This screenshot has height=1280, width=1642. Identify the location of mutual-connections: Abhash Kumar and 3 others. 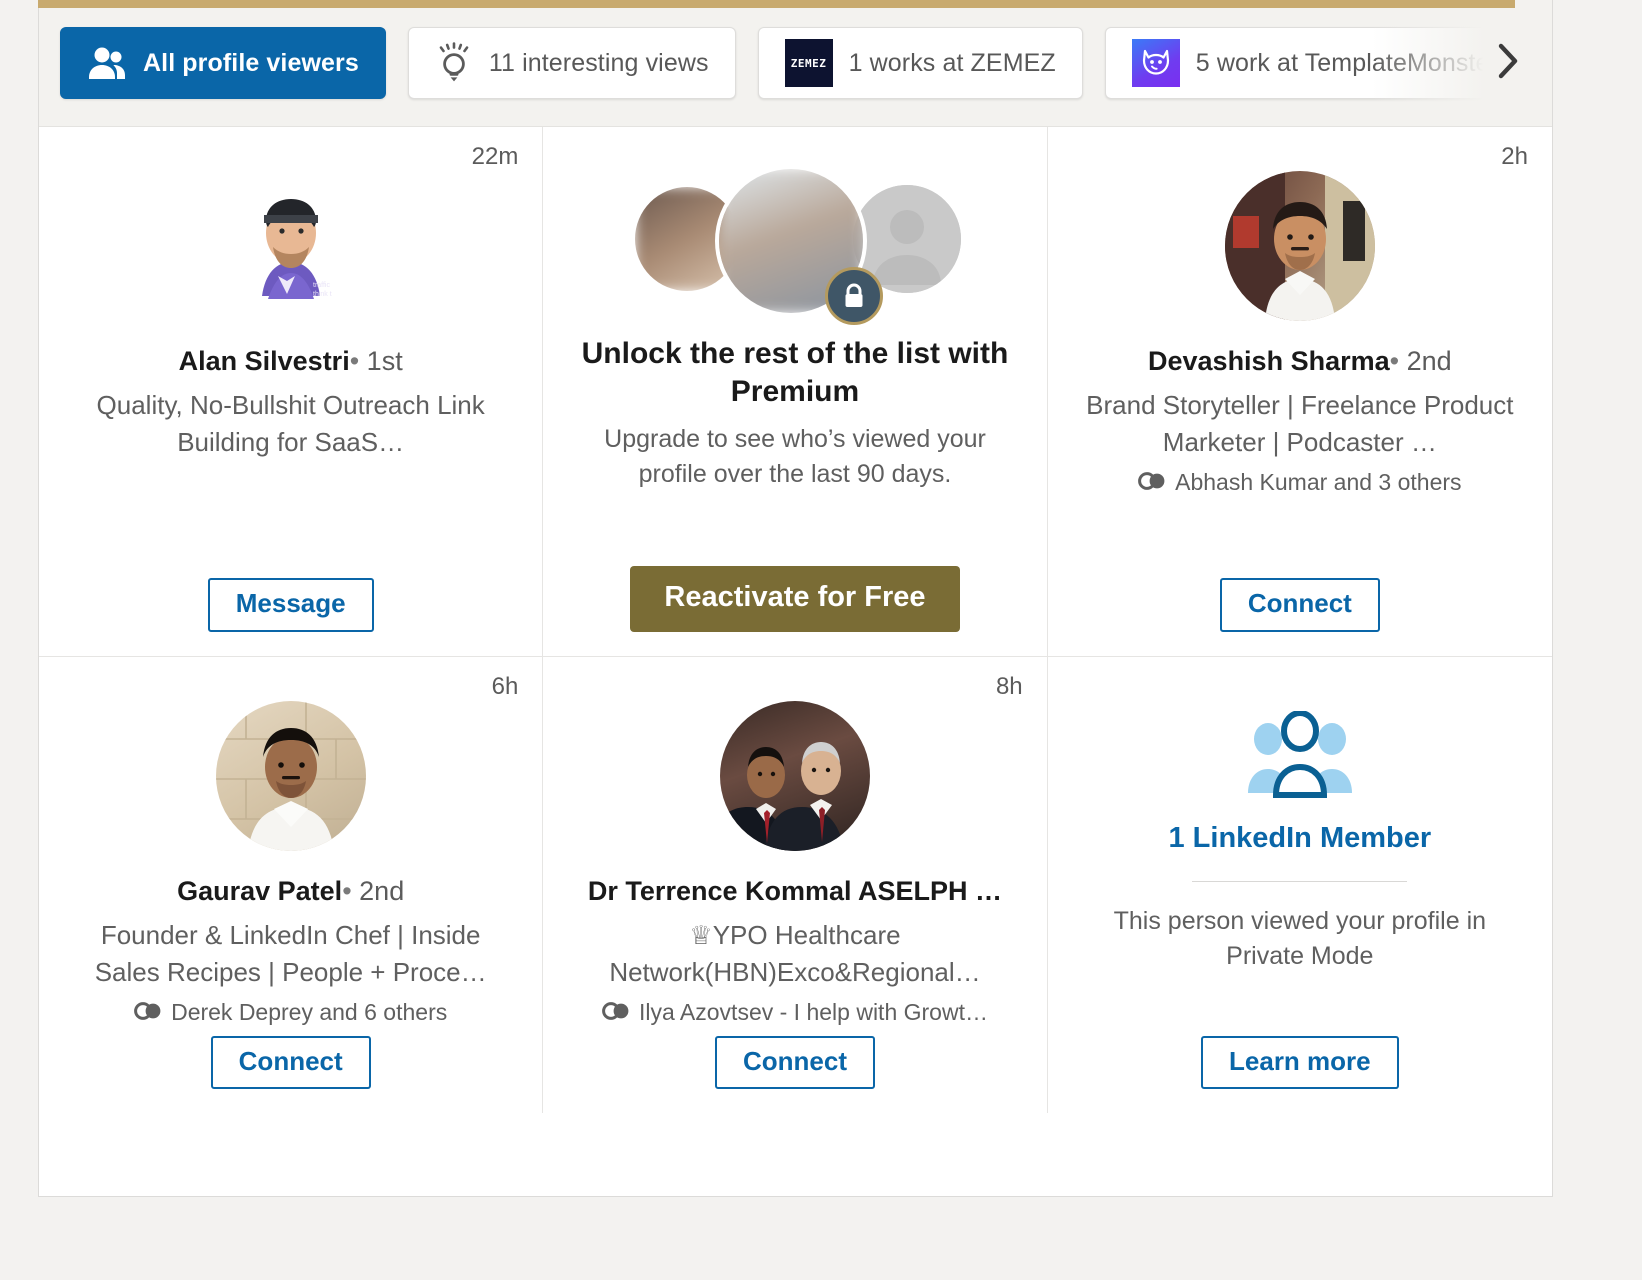
(1300, 482).